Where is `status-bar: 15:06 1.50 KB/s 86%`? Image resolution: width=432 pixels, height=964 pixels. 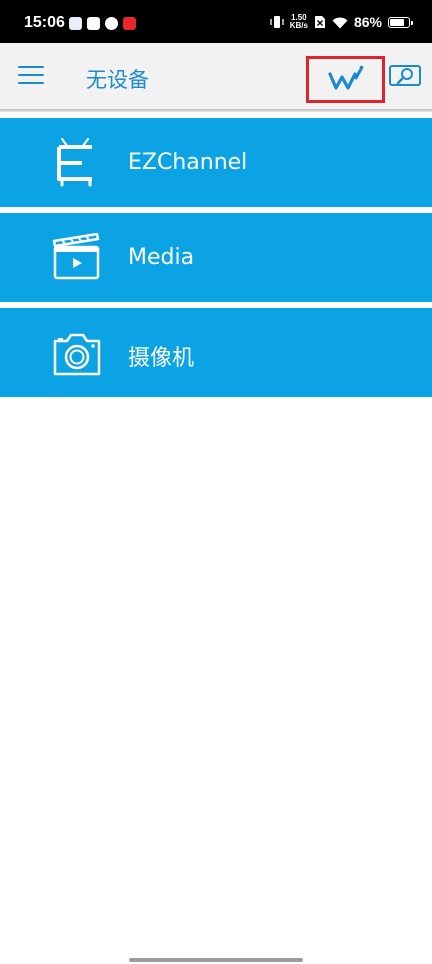 status-bar: 15:06 1.50 KB/s 86% is located at coordinates (216, 21).